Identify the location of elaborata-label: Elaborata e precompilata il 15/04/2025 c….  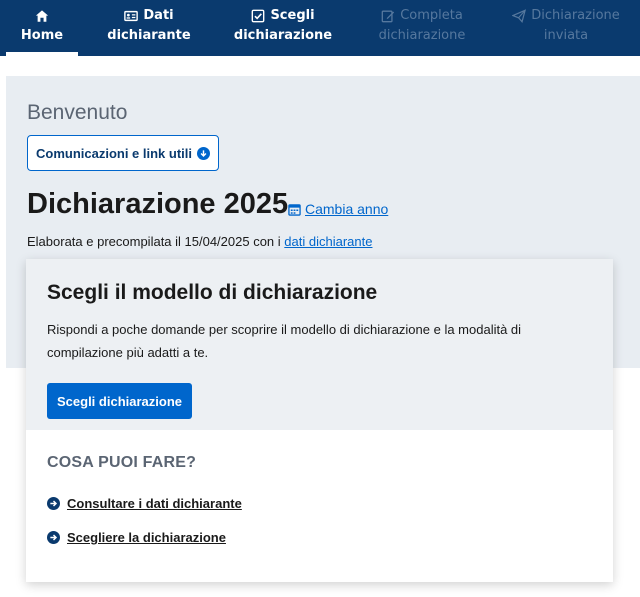
(154, 241).